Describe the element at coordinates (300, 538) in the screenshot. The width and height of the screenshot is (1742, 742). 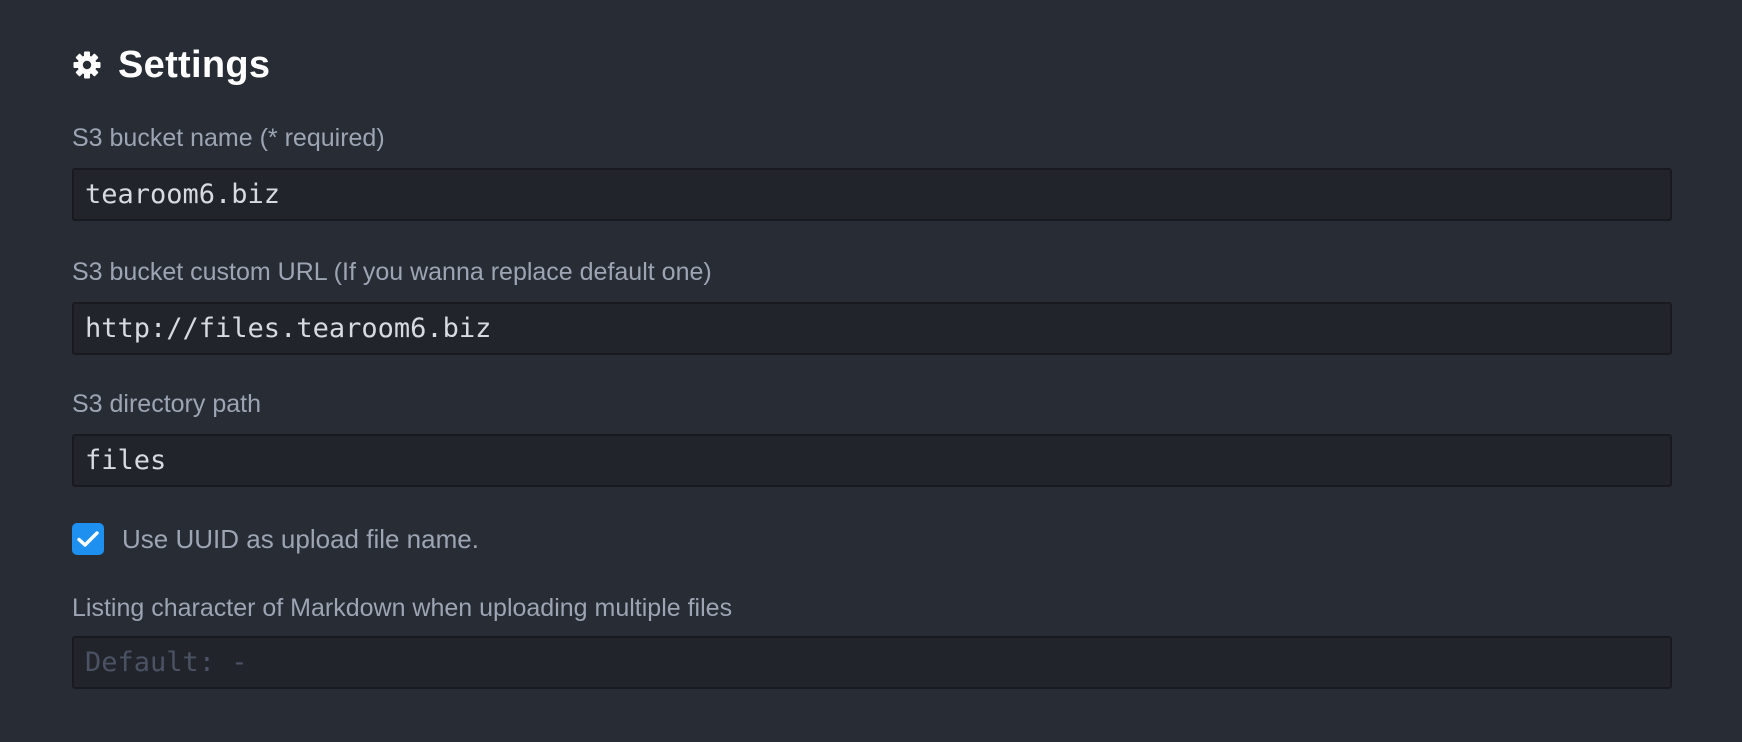
I see `use-uuid-label: Use UUID as upload file name.` at that location.